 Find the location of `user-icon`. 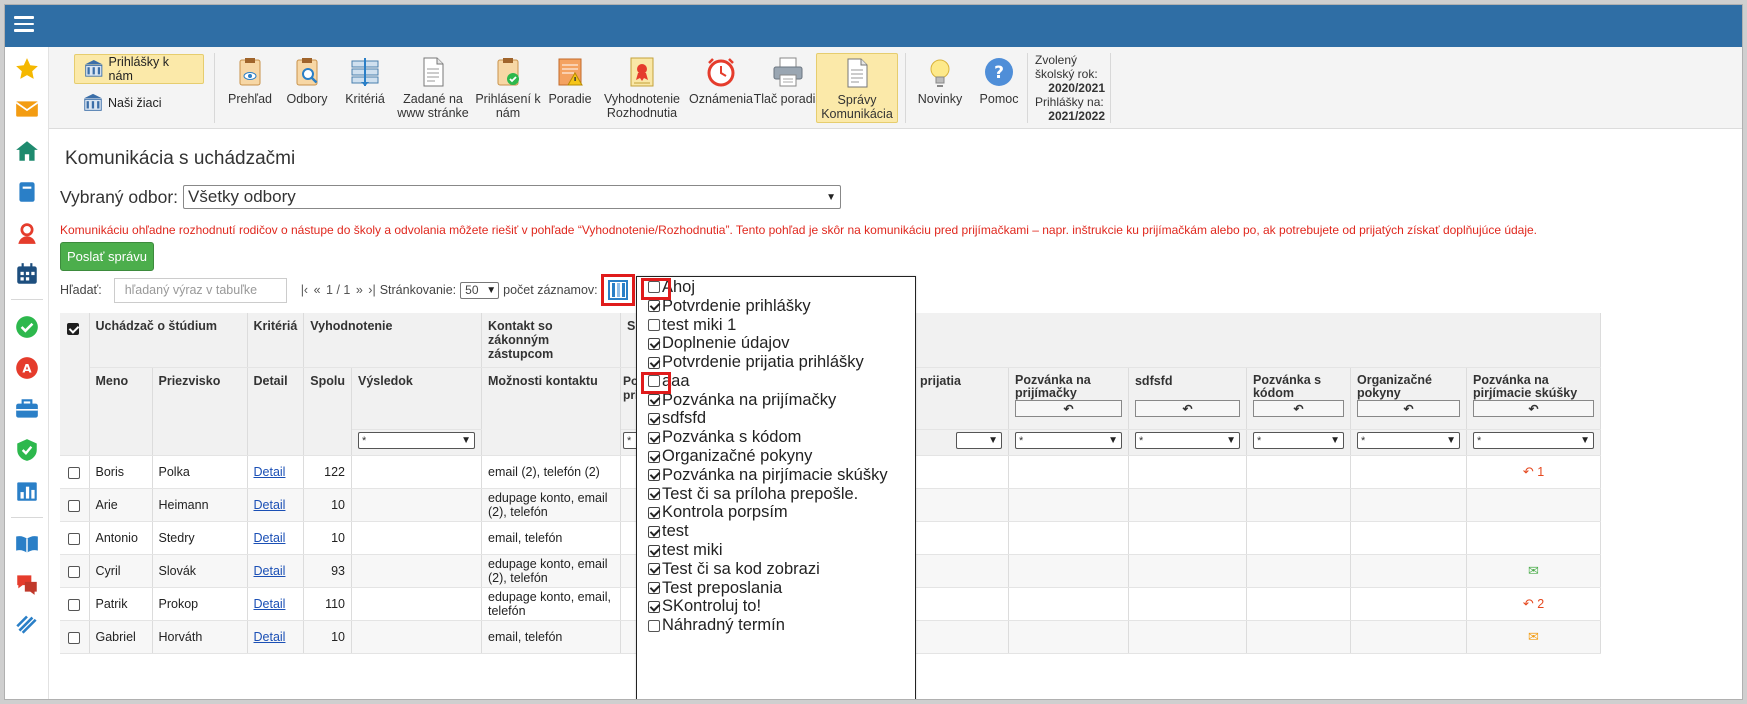

user-icon is located at coordinates (27, 233).